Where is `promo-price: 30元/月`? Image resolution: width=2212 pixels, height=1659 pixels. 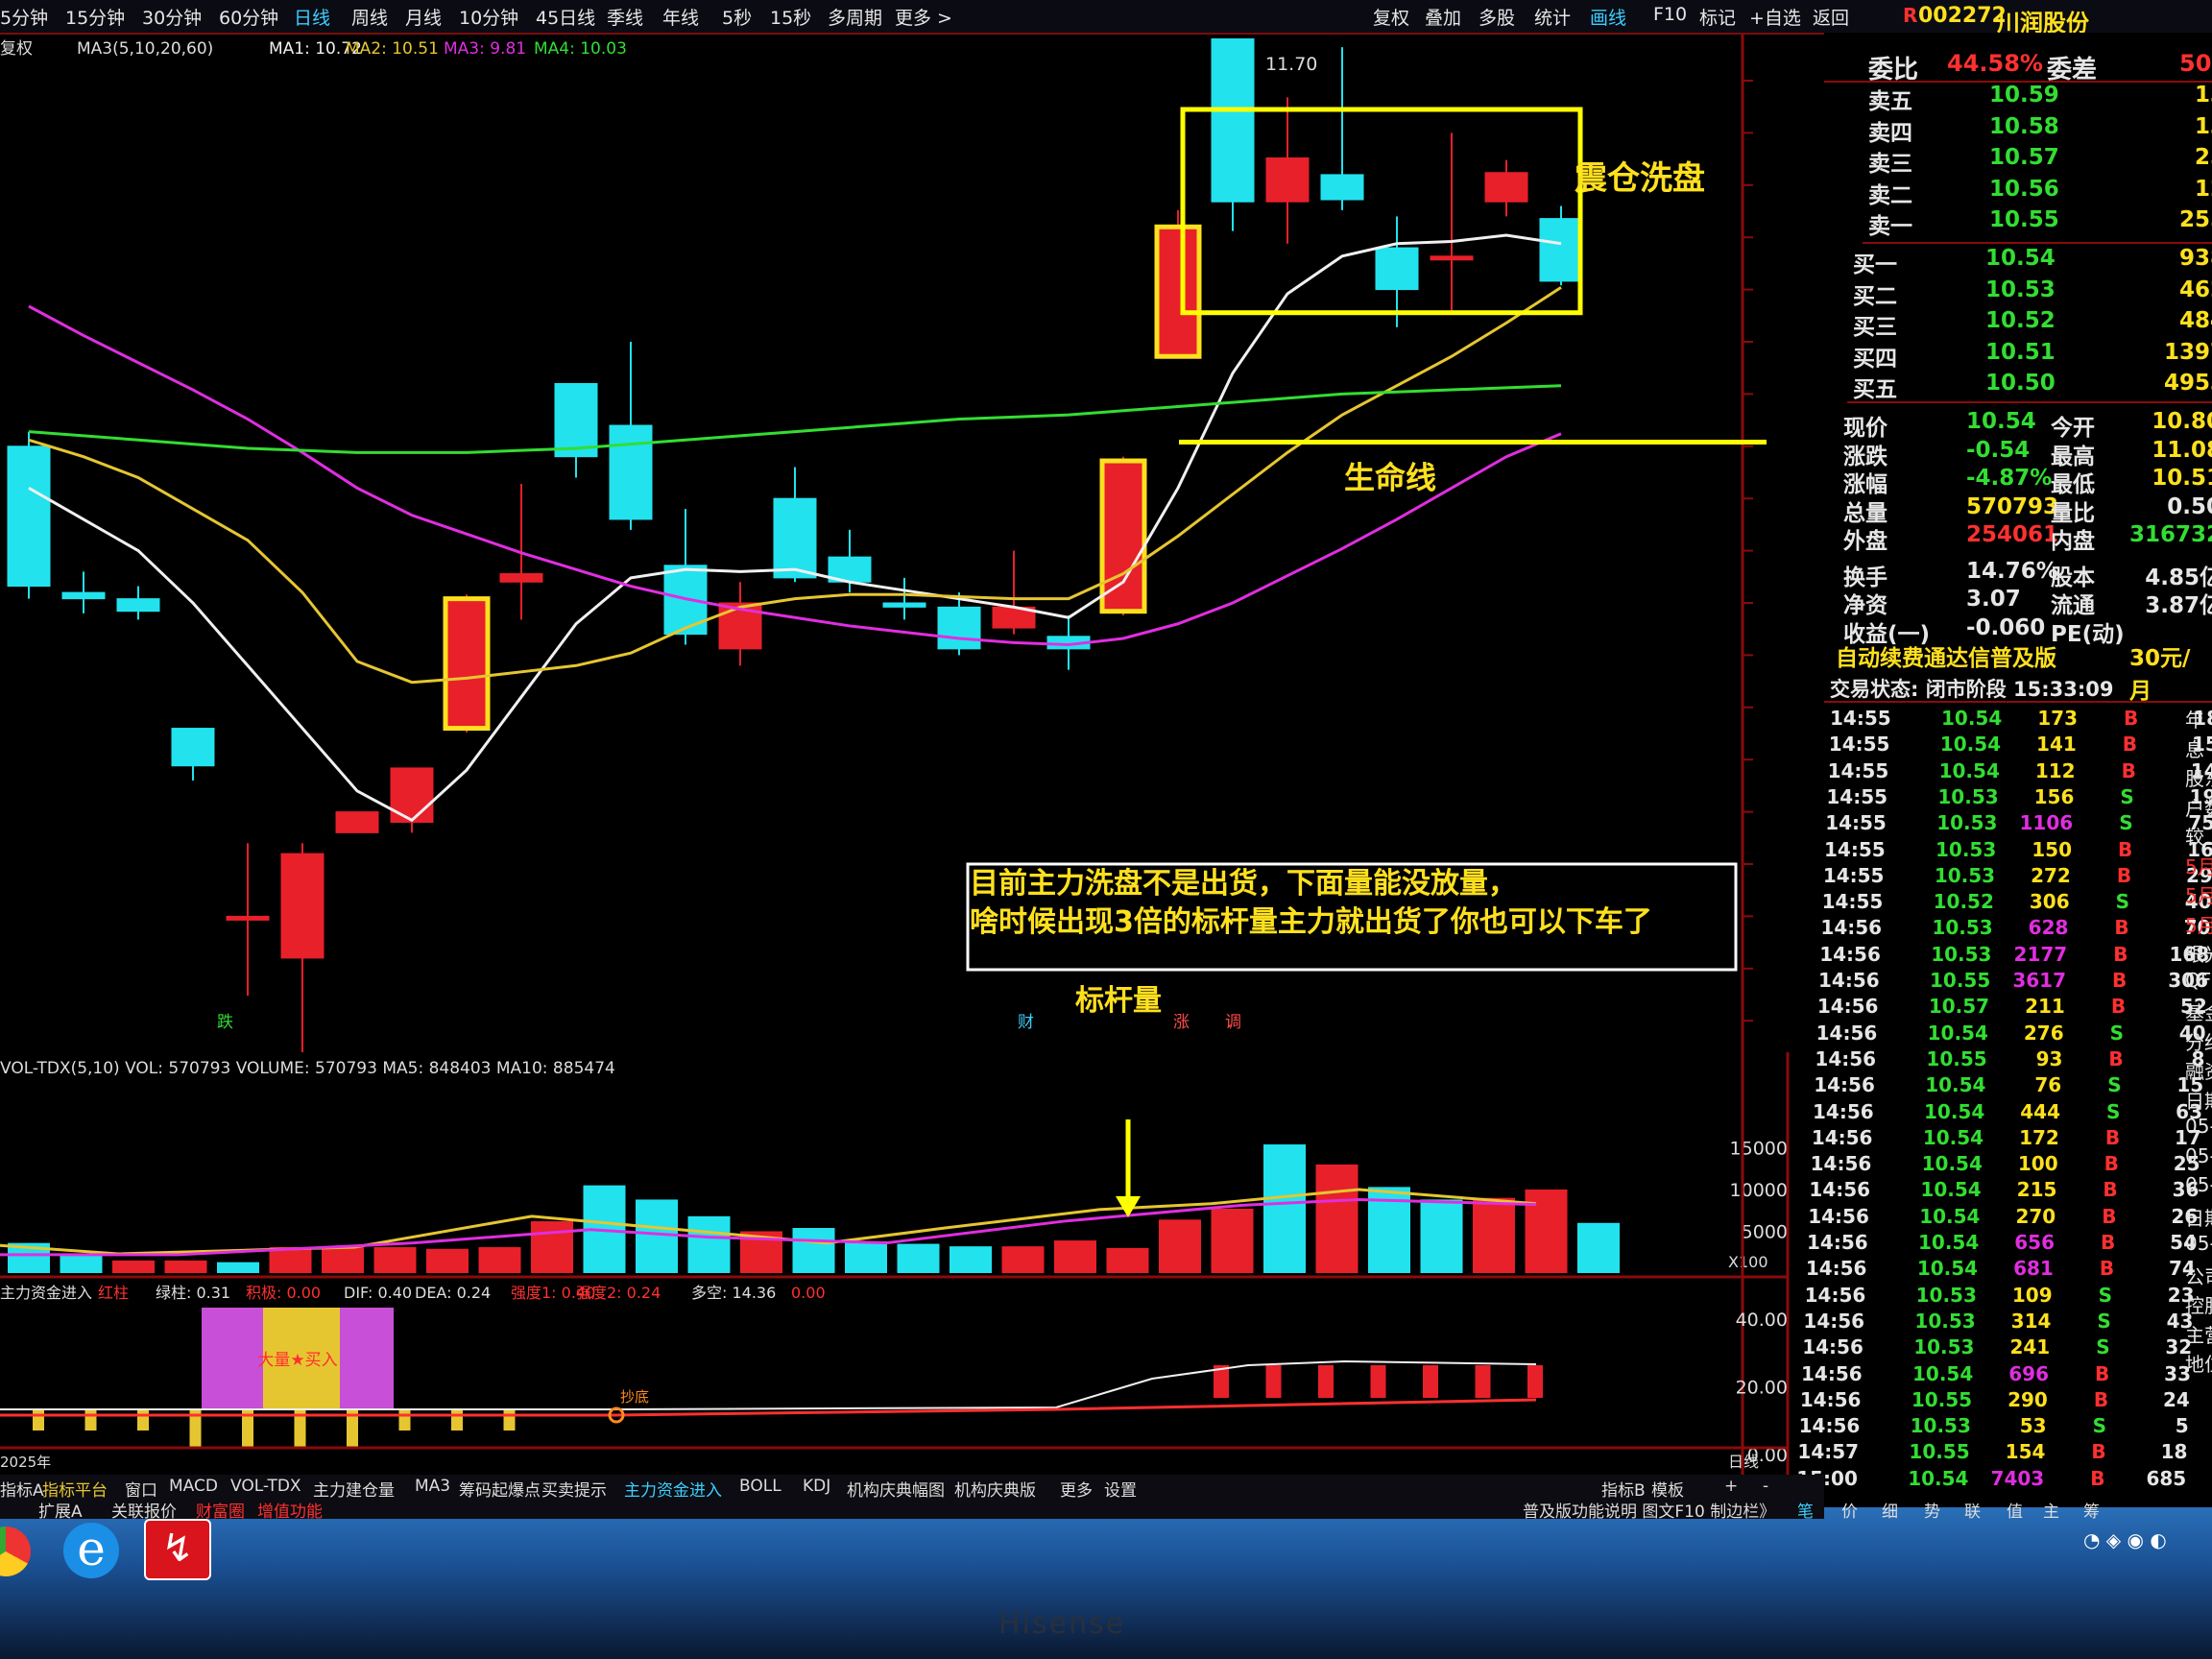
promo-price: 30元/月 is located at coordinates (2170, 672).